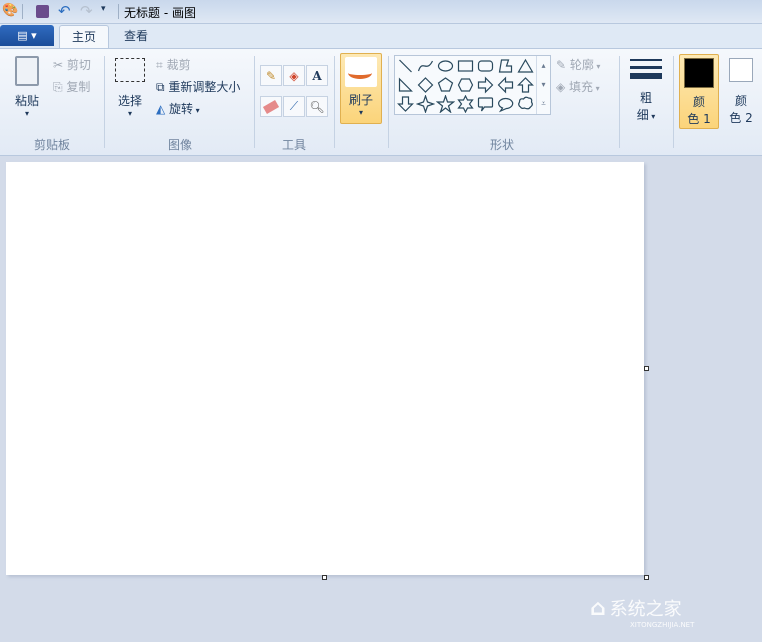  I want to click on size-label: 粗, so click(645, 98).